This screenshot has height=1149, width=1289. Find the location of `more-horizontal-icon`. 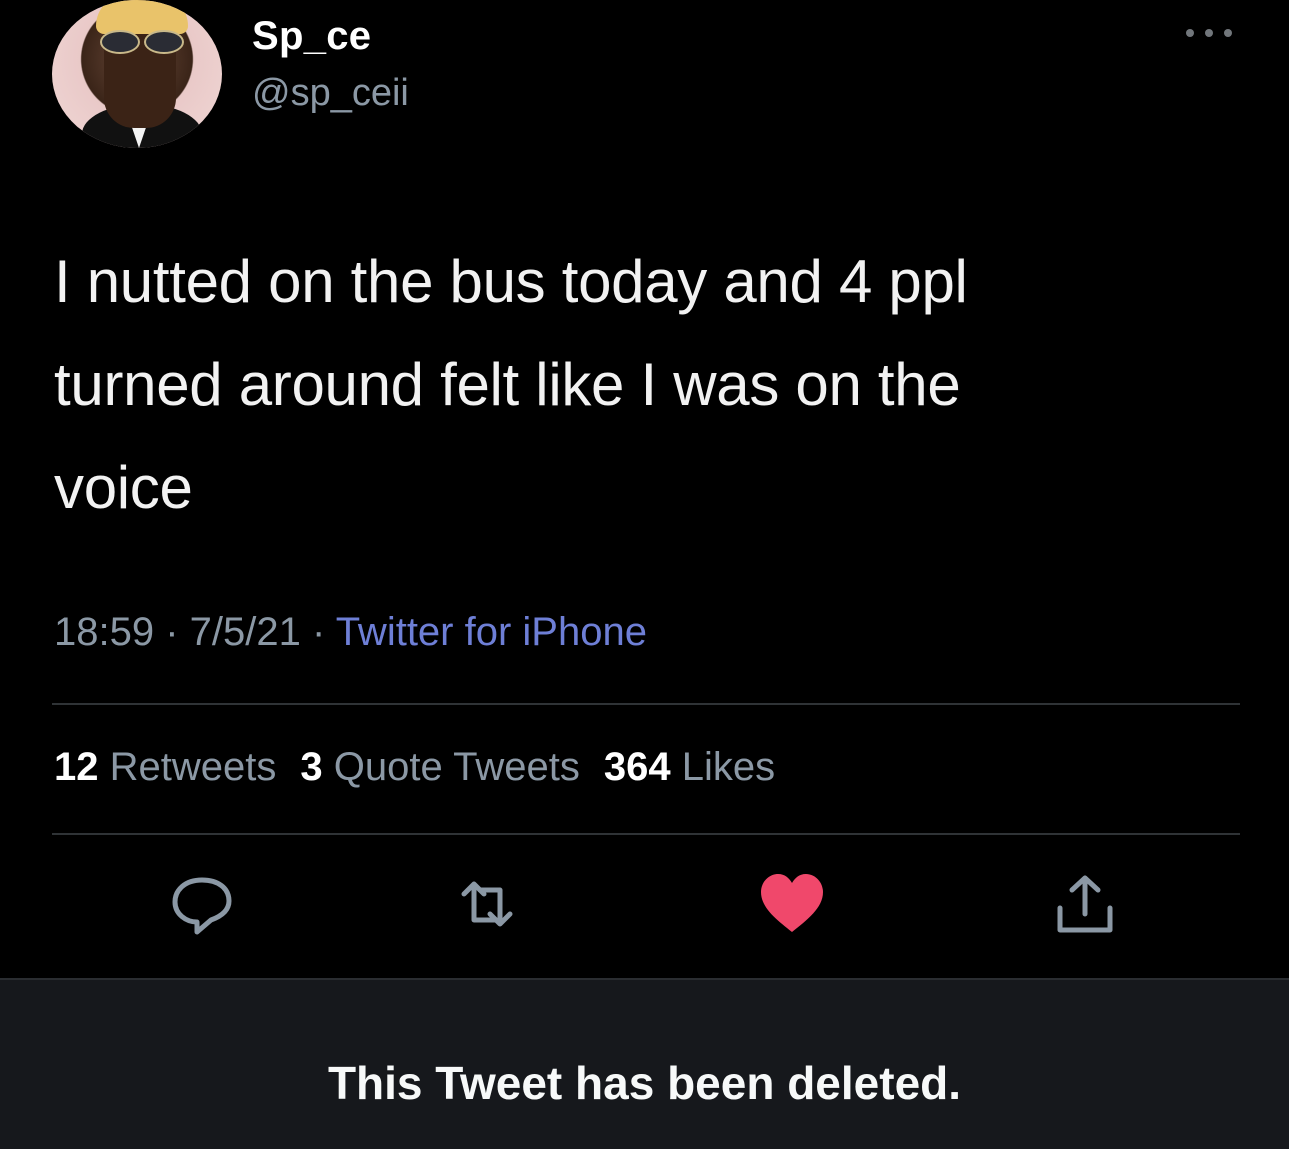

more-horizontal-icon is located at coordinates (1209, 33).